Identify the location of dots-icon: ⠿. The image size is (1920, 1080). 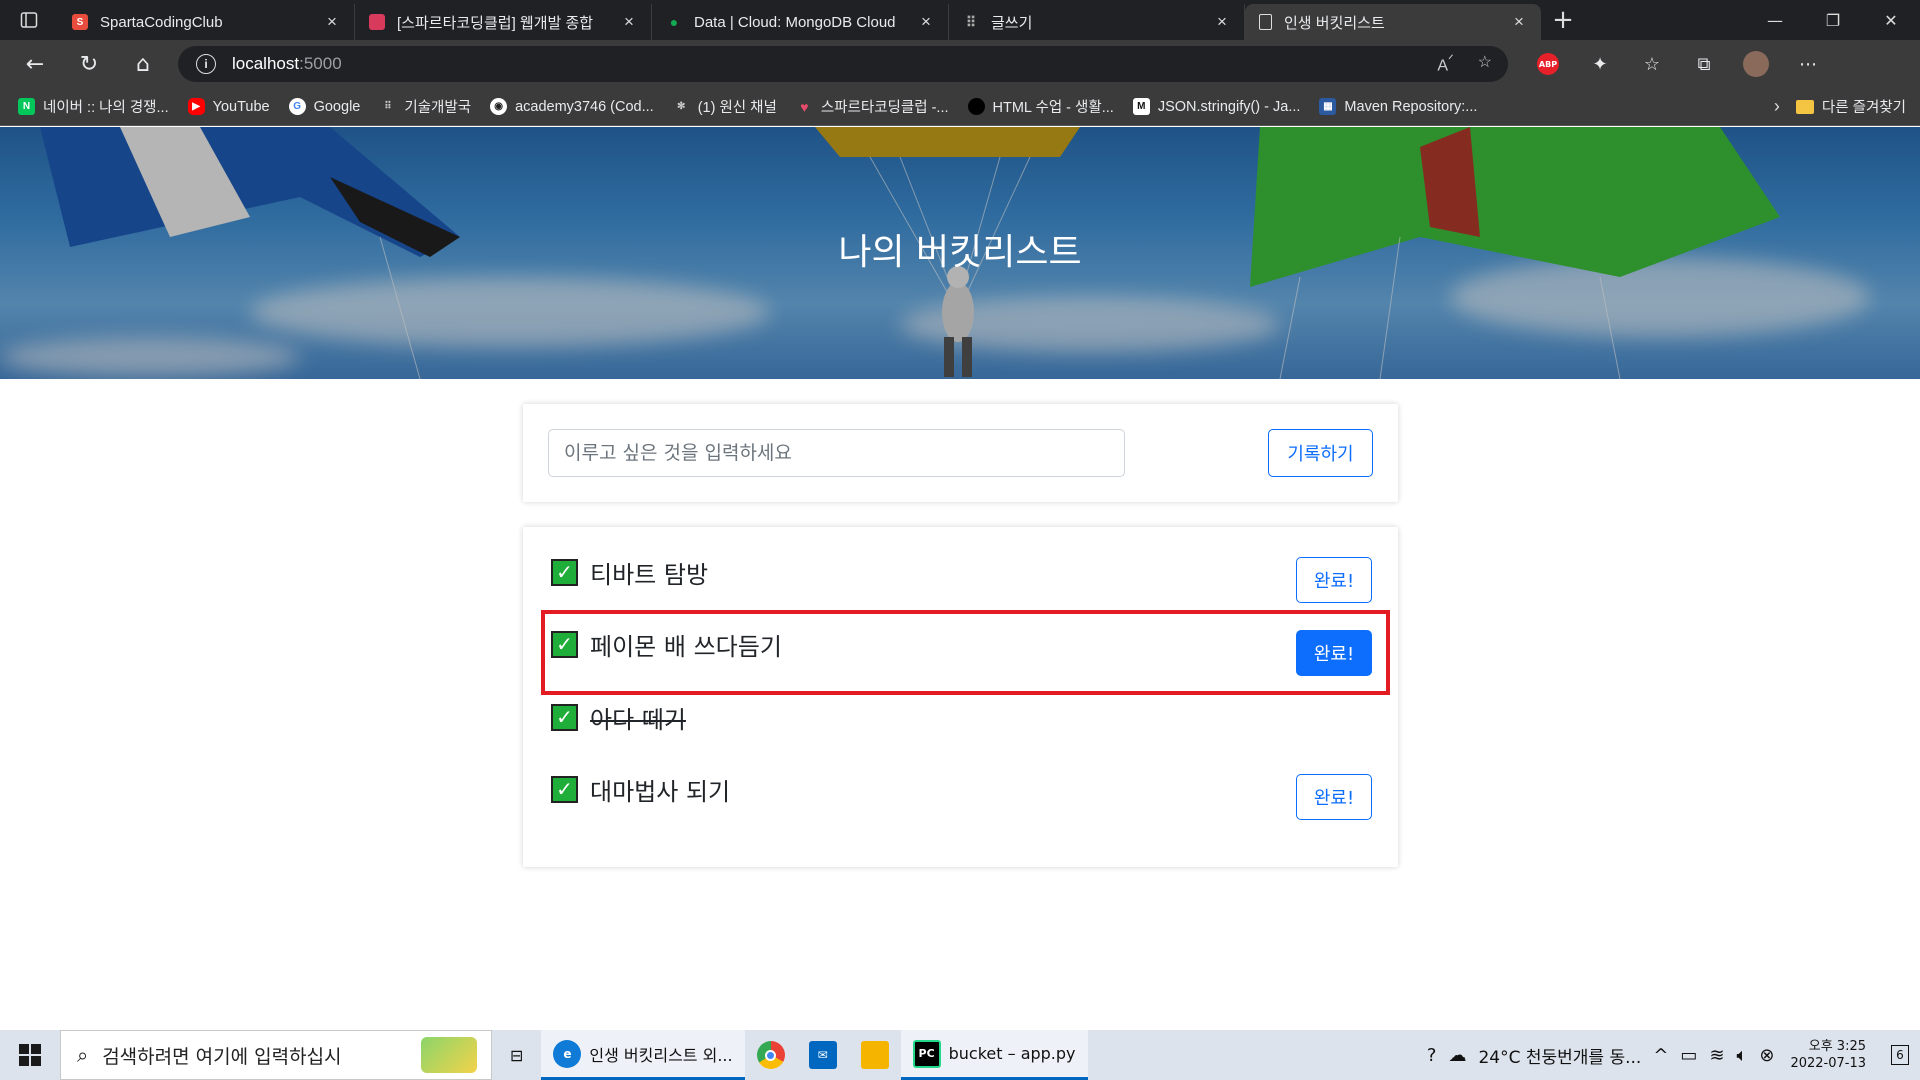
(388, 106).